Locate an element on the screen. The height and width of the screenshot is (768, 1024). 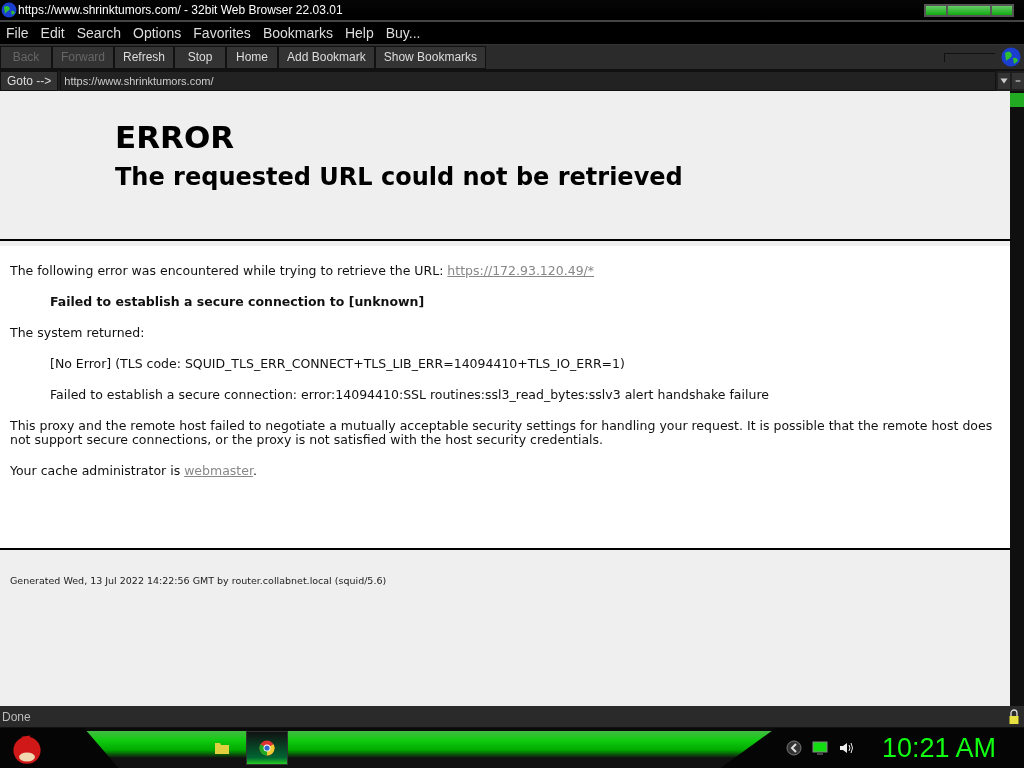
link: https://172.93.120.49/* is located at coordinates (521, 270).